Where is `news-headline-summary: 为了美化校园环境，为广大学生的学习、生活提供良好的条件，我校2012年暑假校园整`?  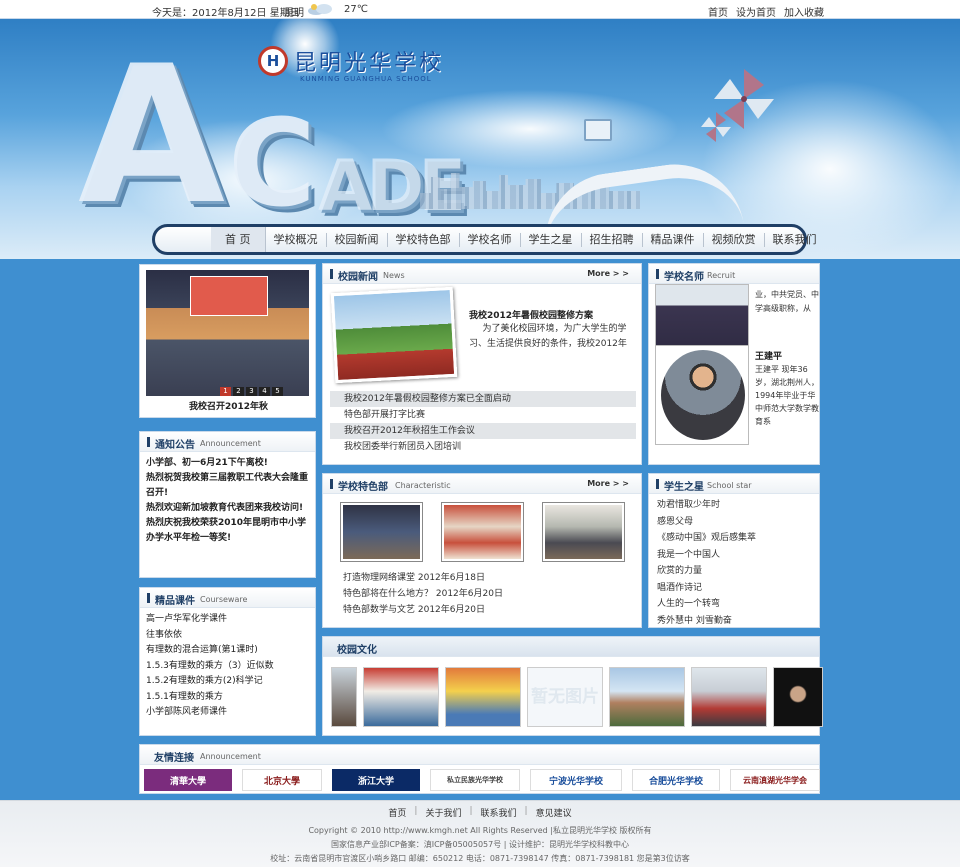
news-headline-summary: 为了美化校园环境，为广大学生的学习、生活提供良好的条件，我校2012年暑假校园整 is located at coordinates (548, 336).